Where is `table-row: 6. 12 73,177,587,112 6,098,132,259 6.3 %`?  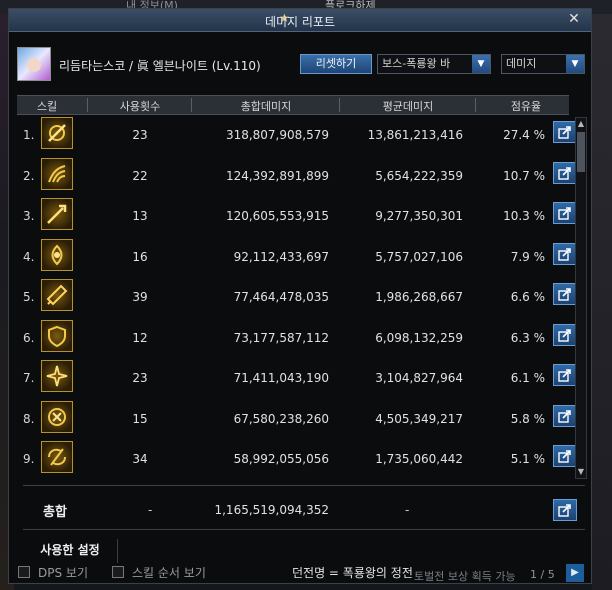
table-row: 6. 12 73,177,587,112 6,098,132,259 6.3 % is located at coordinates (297, 338).